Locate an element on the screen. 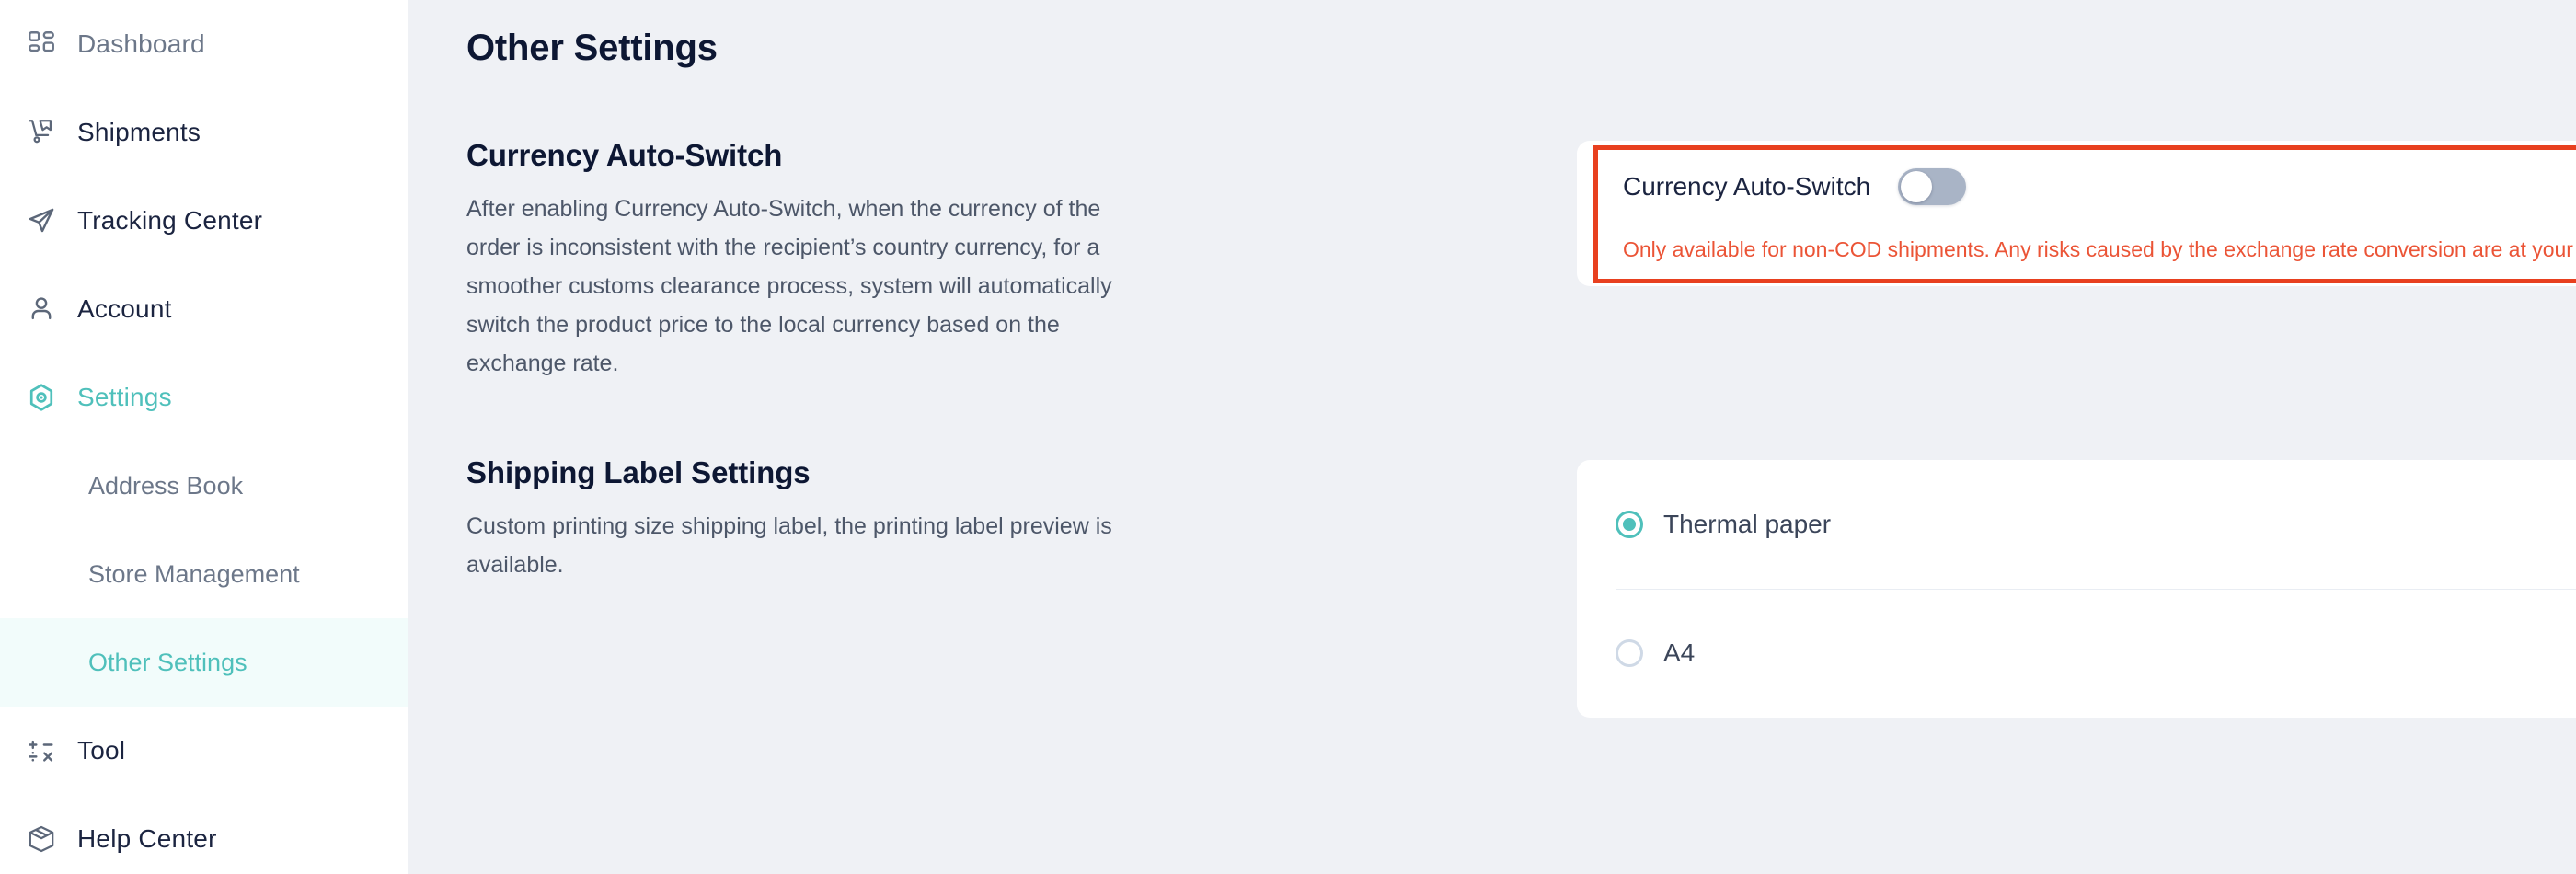  hand-truck-icon is located at coordinates (41, 132).